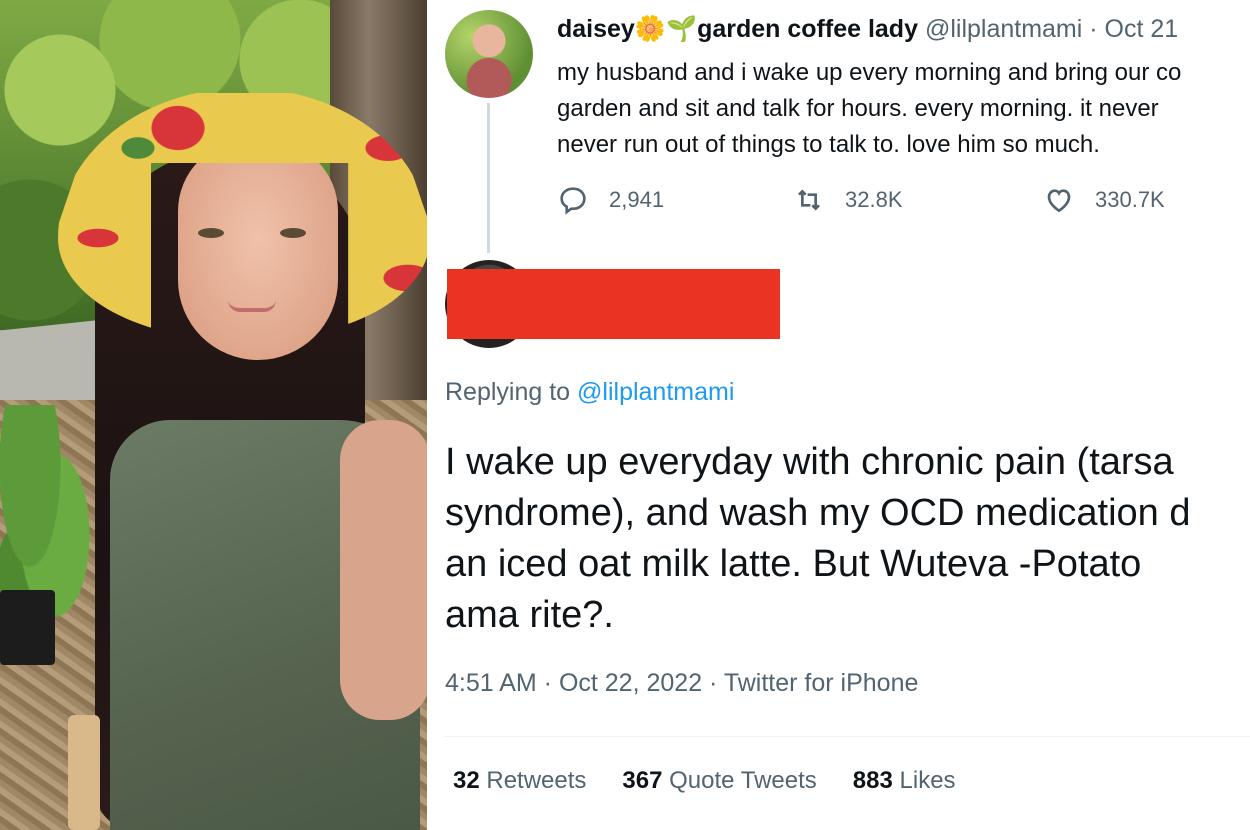 The height and width of the screenshot is (830, 1250). What do you see at coordinates (637, 199) in the screenshot?
I see `reply-count: 2,941` at bounding box center [637, 199].